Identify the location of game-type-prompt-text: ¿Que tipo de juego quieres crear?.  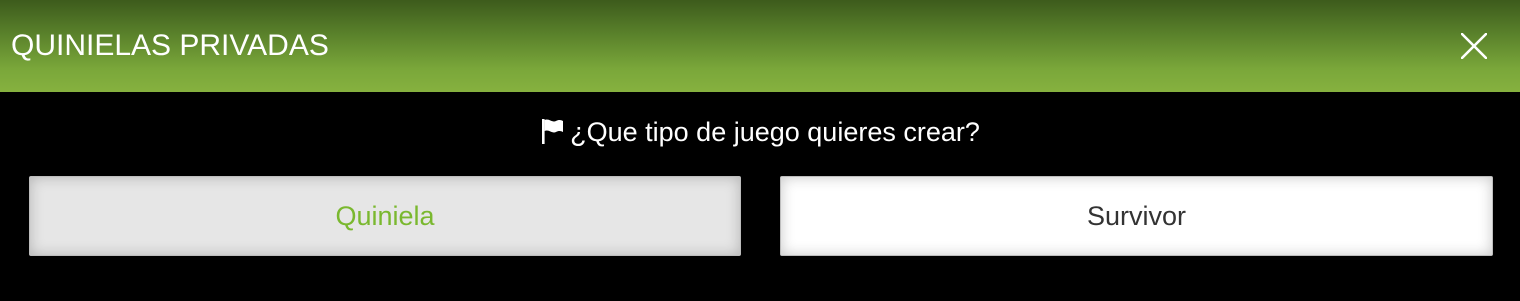
(775, 131).